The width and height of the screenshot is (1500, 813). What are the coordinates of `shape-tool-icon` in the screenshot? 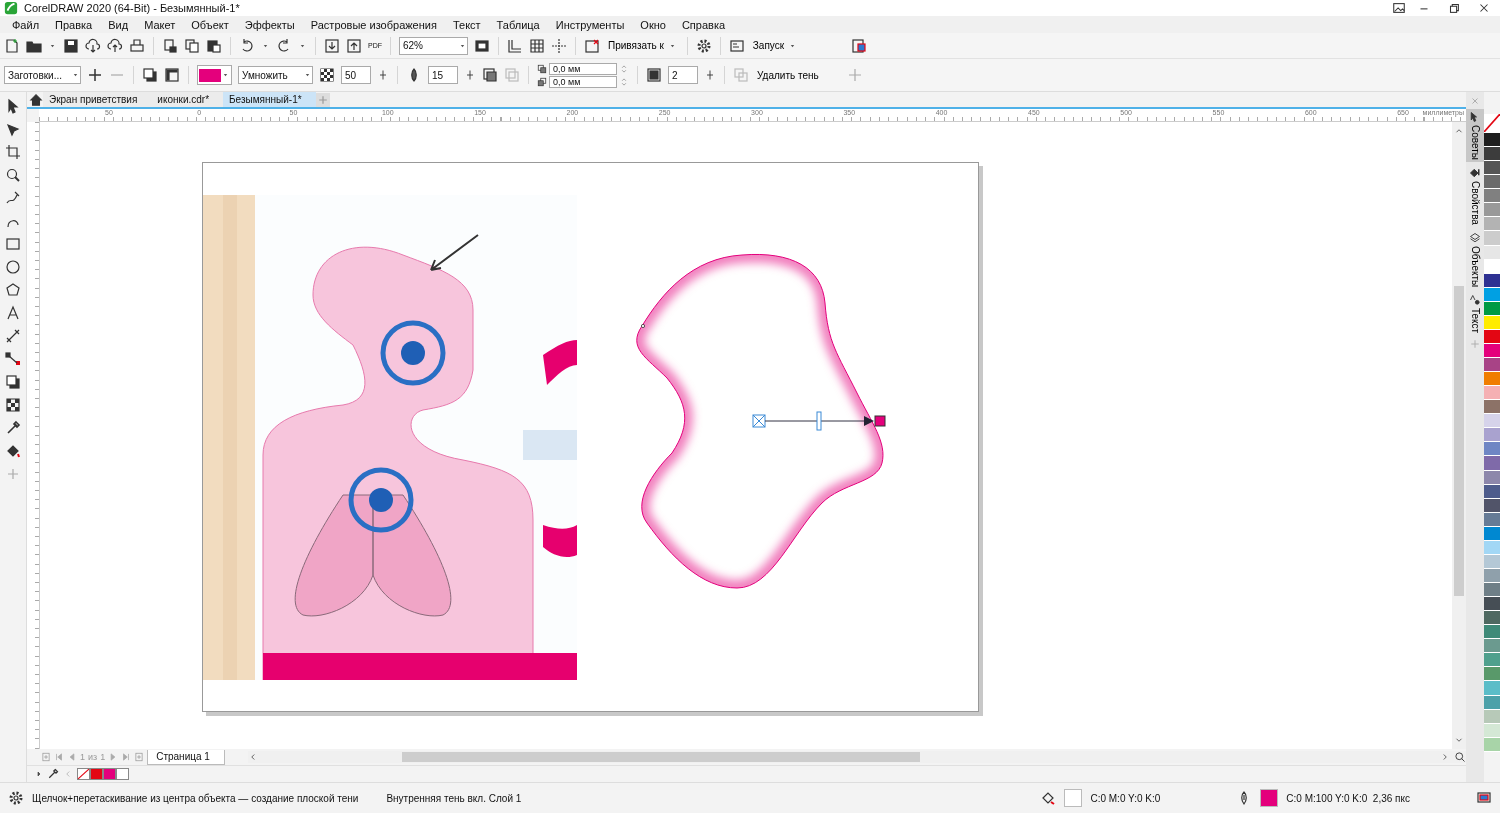 It's located at (13, 129).